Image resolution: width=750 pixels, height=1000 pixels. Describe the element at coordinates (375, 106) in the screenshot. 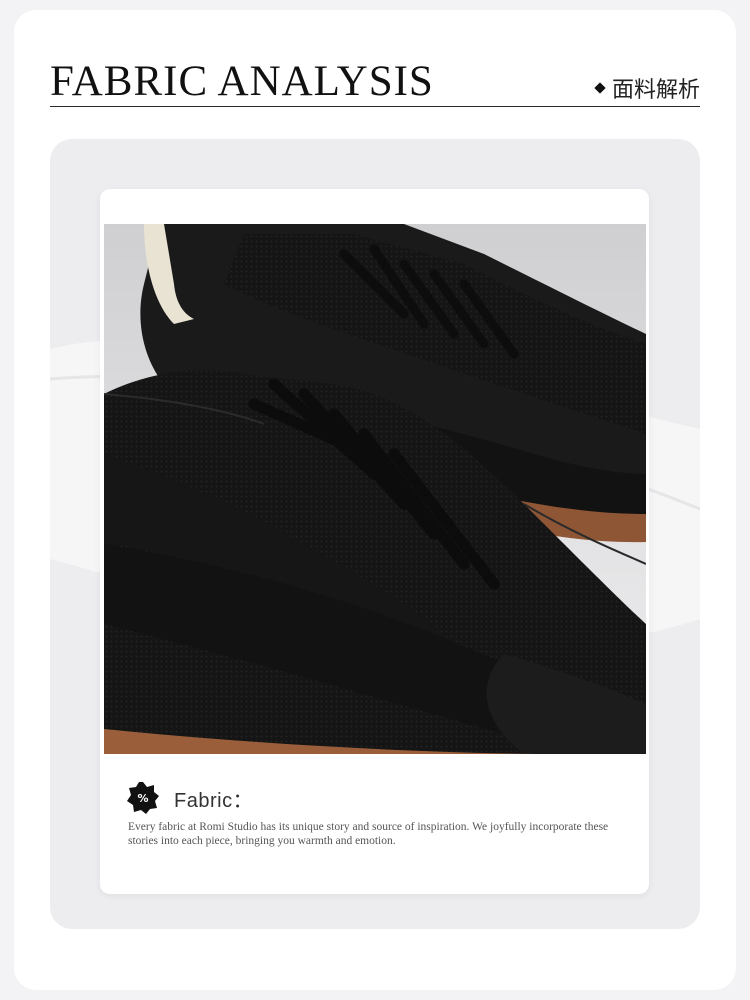

I see `header-divider` at that location.